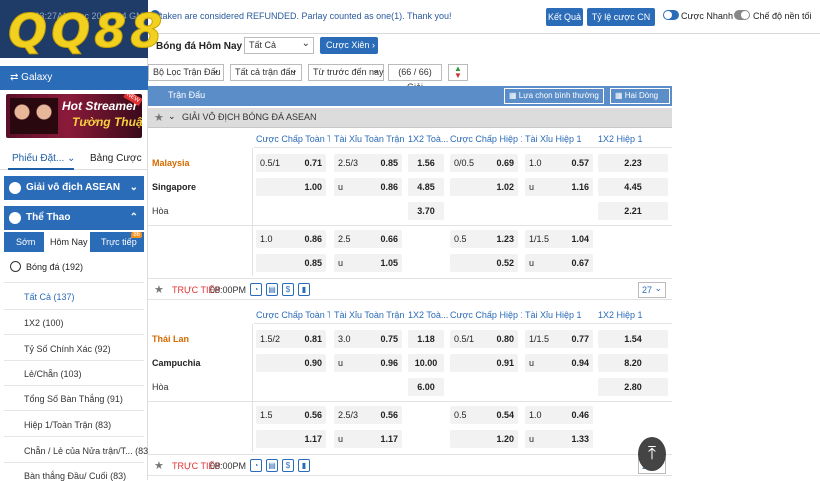  What do you see at coordinates (458, 72) in the screenshot?
I see `sort-updown-icon: ▲ ▼` at bounding box center [458, 72].